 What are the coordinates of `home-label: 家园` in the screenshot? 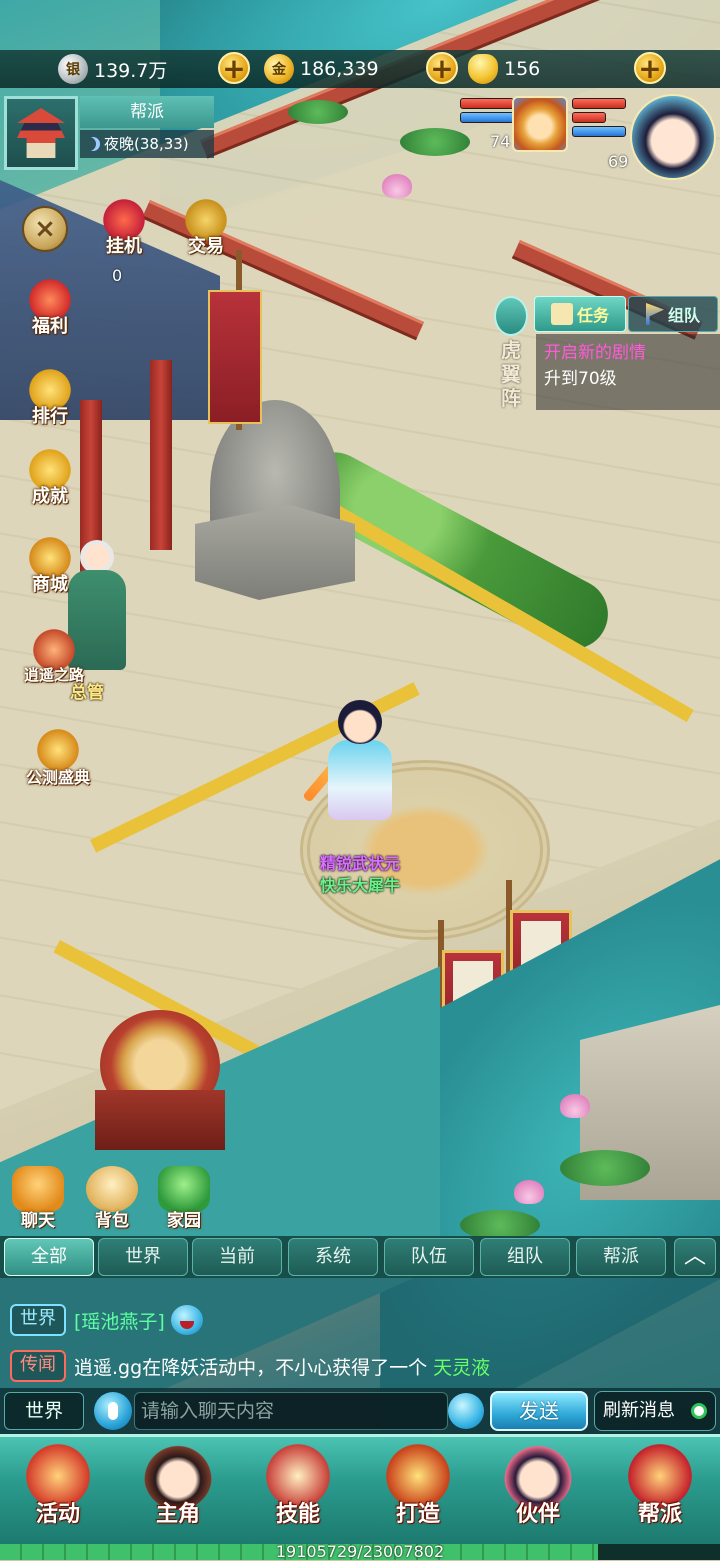 It's located at (184, 1221).